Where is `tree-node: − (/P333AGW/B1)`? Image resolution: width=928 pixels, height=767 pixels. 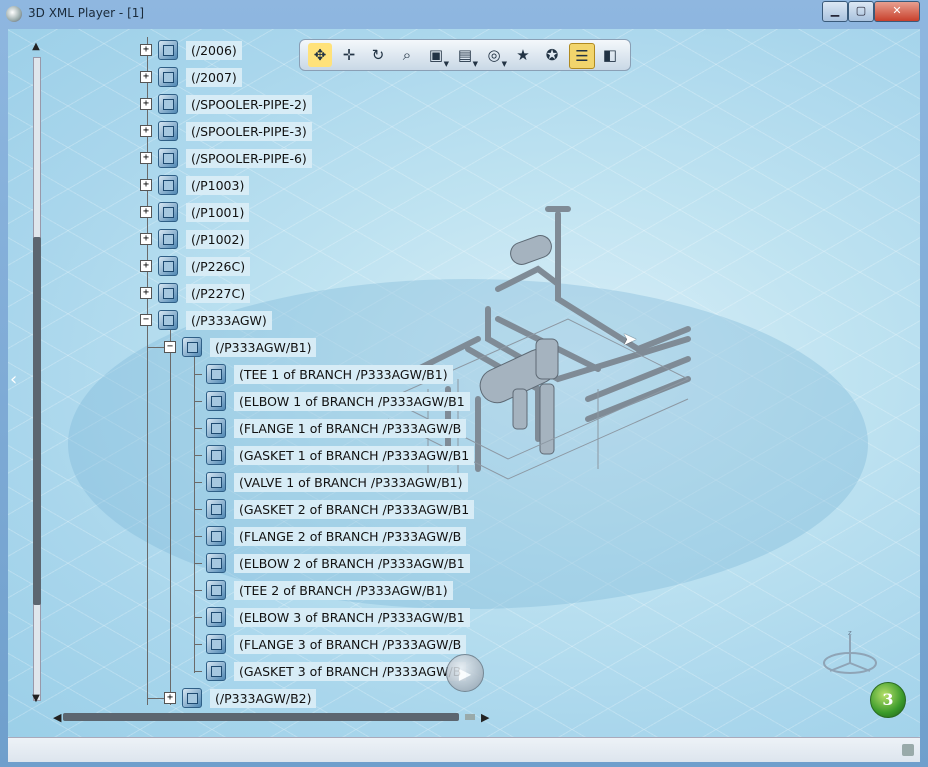 tree-node: − (/P333AGW/B1) is located at coordinates (240, 347).